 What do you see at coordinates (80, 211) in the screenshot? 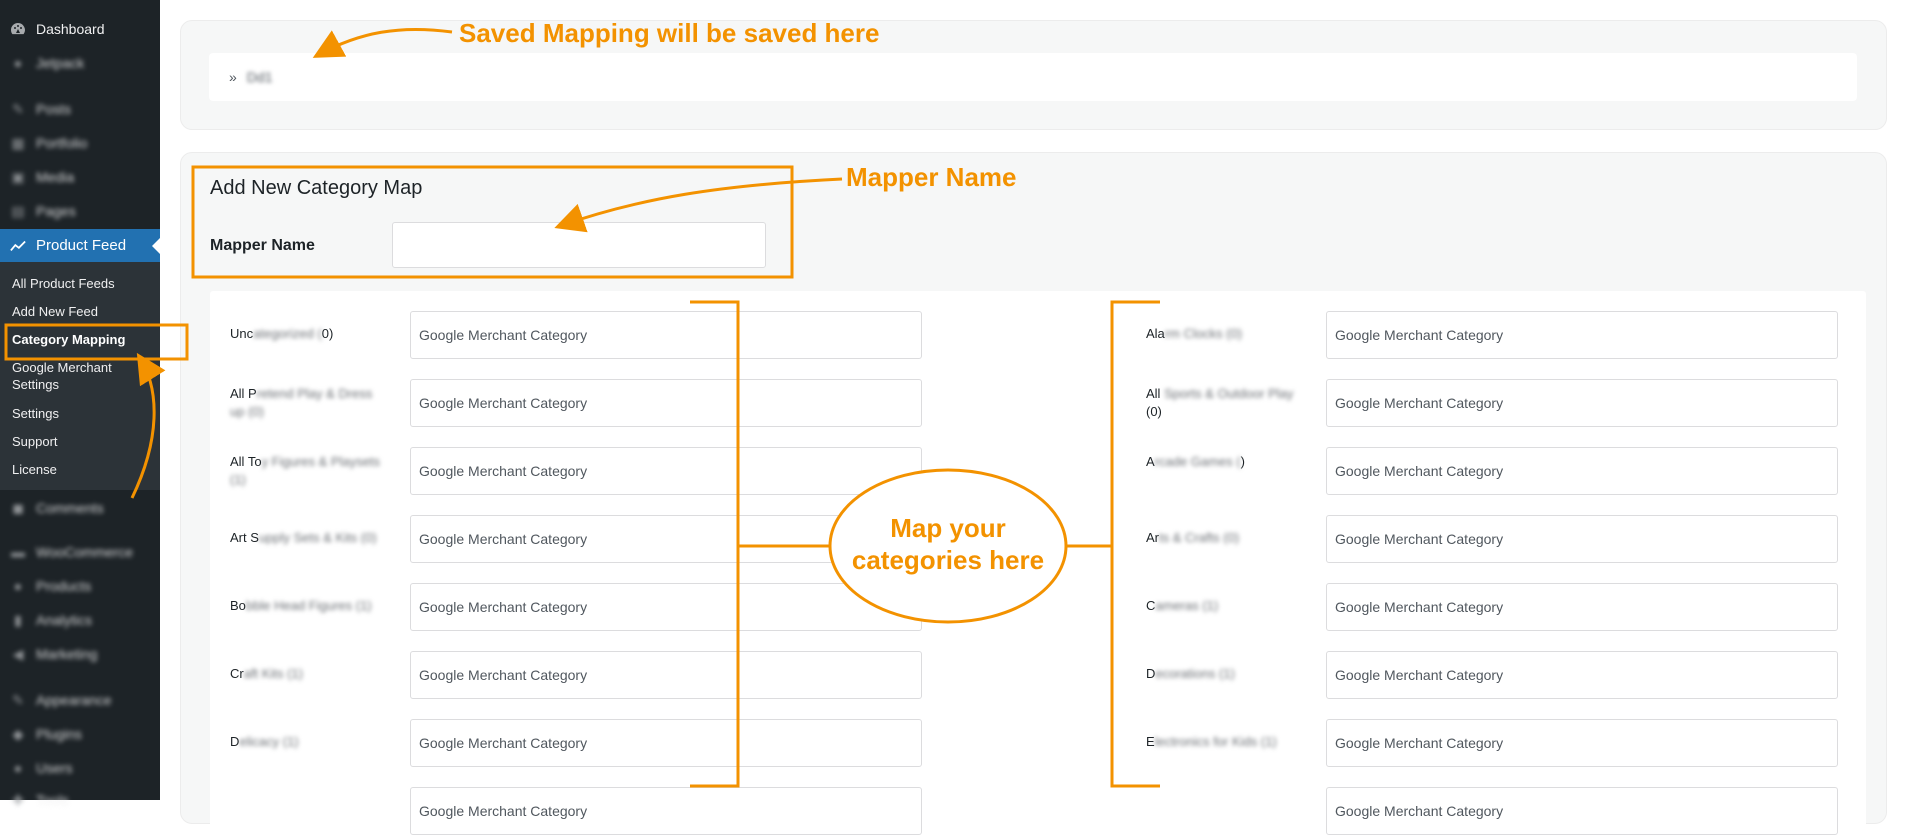
I see `sidebar-item-pages: ▤ Pages` at bounding box center [80, 211].